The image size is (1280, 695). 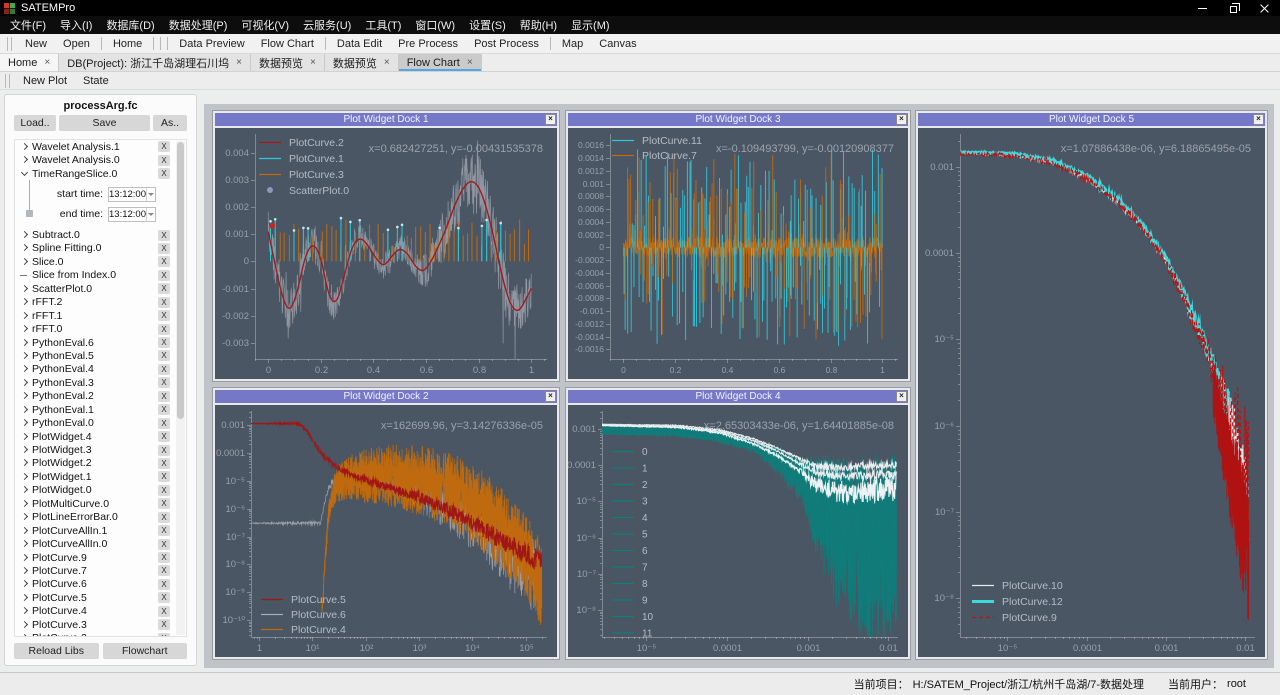 What do you see at coordinates (265, 25) in the screenshot?
I see `menu-item-visualization: 可视化(V)` at bounding box center [265, 25].